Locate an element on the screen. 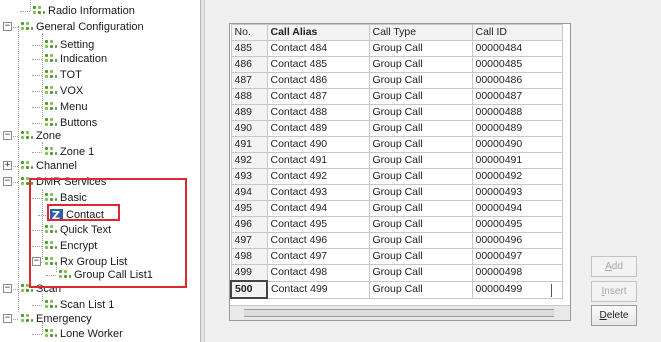  scrollbar-thumb is located at coordinates (399, 313).